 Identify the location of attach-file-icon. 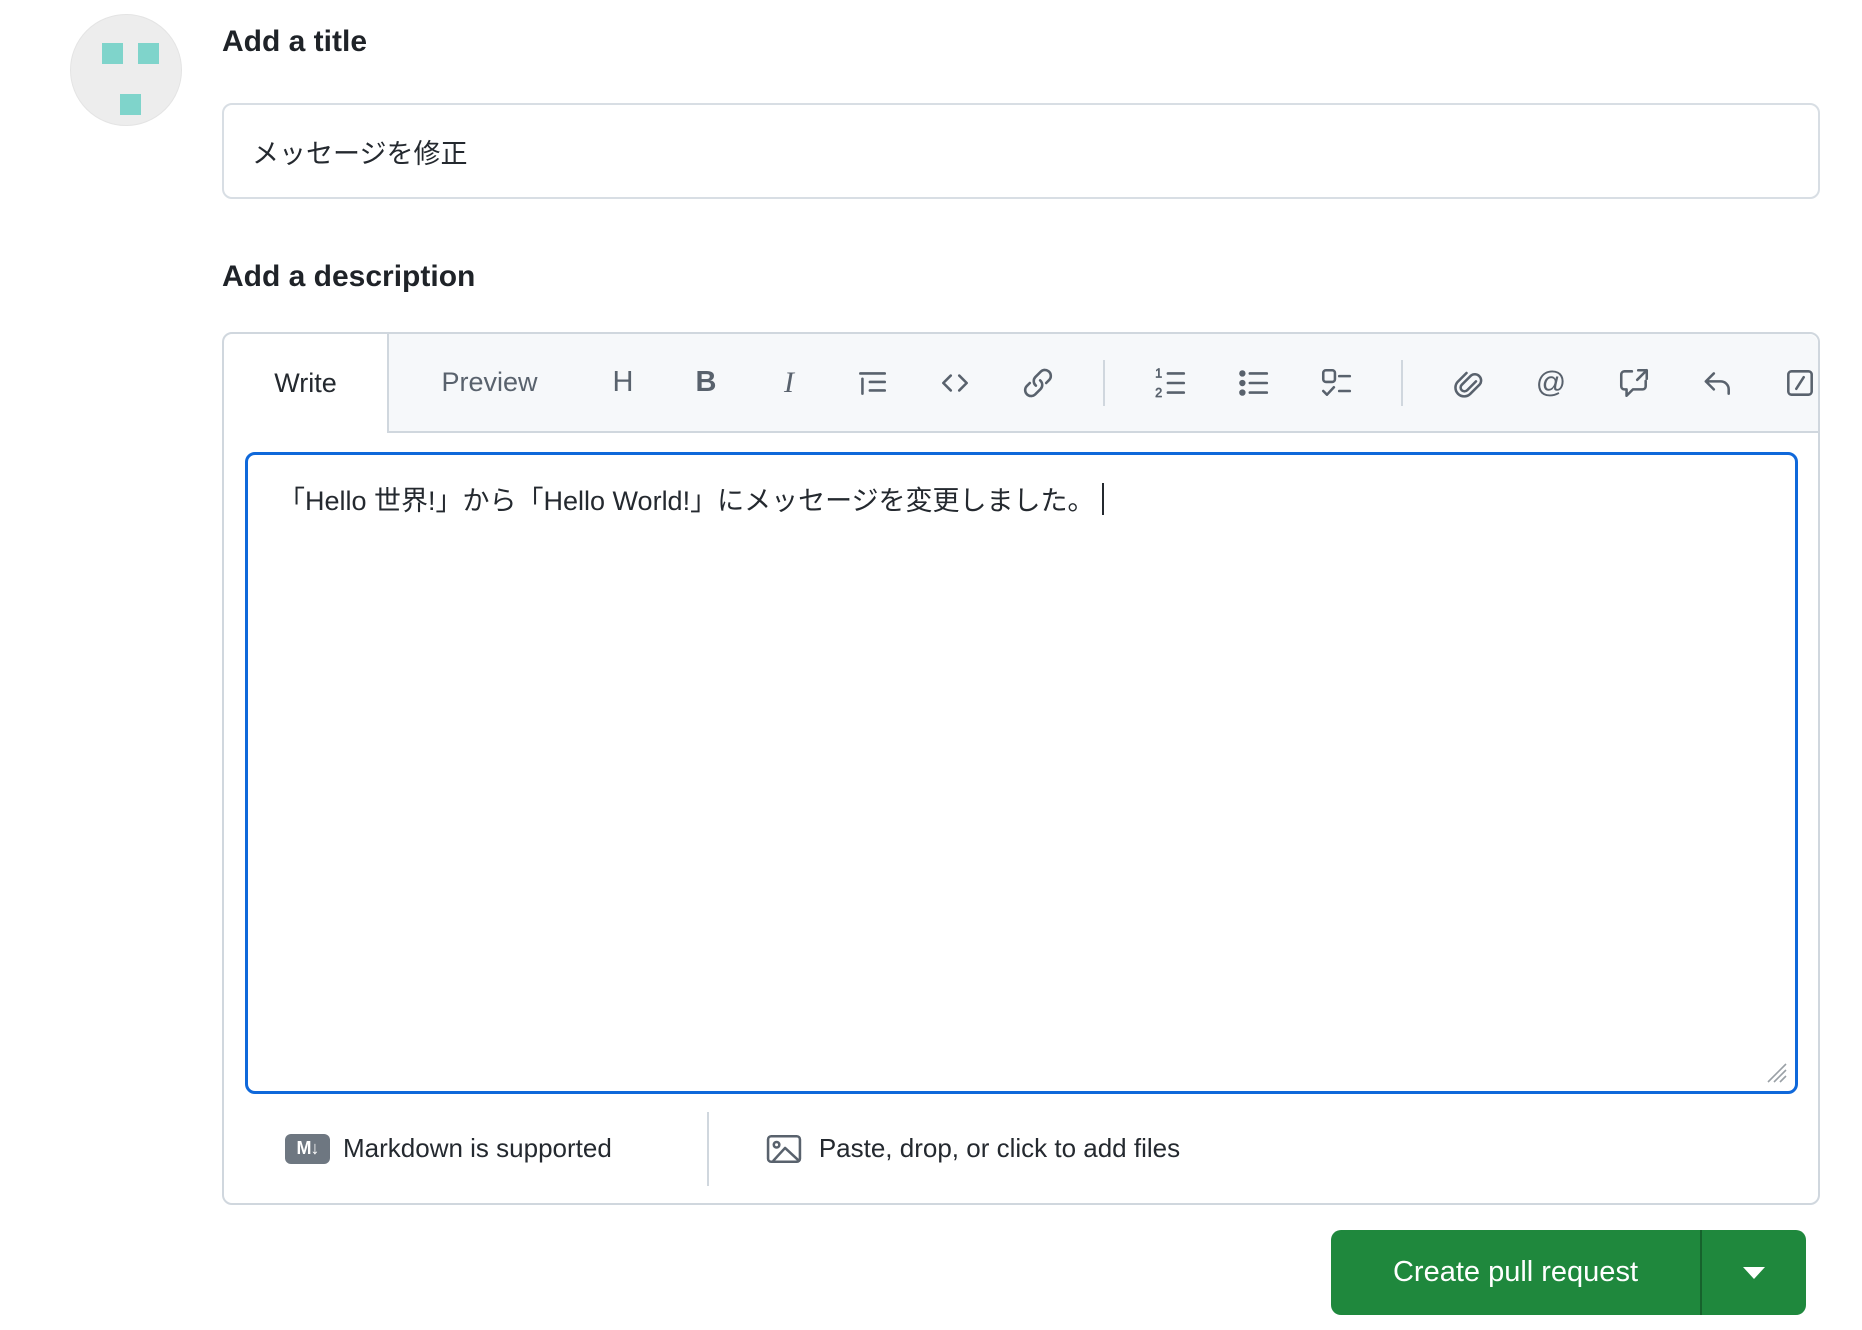
(1468, 383).